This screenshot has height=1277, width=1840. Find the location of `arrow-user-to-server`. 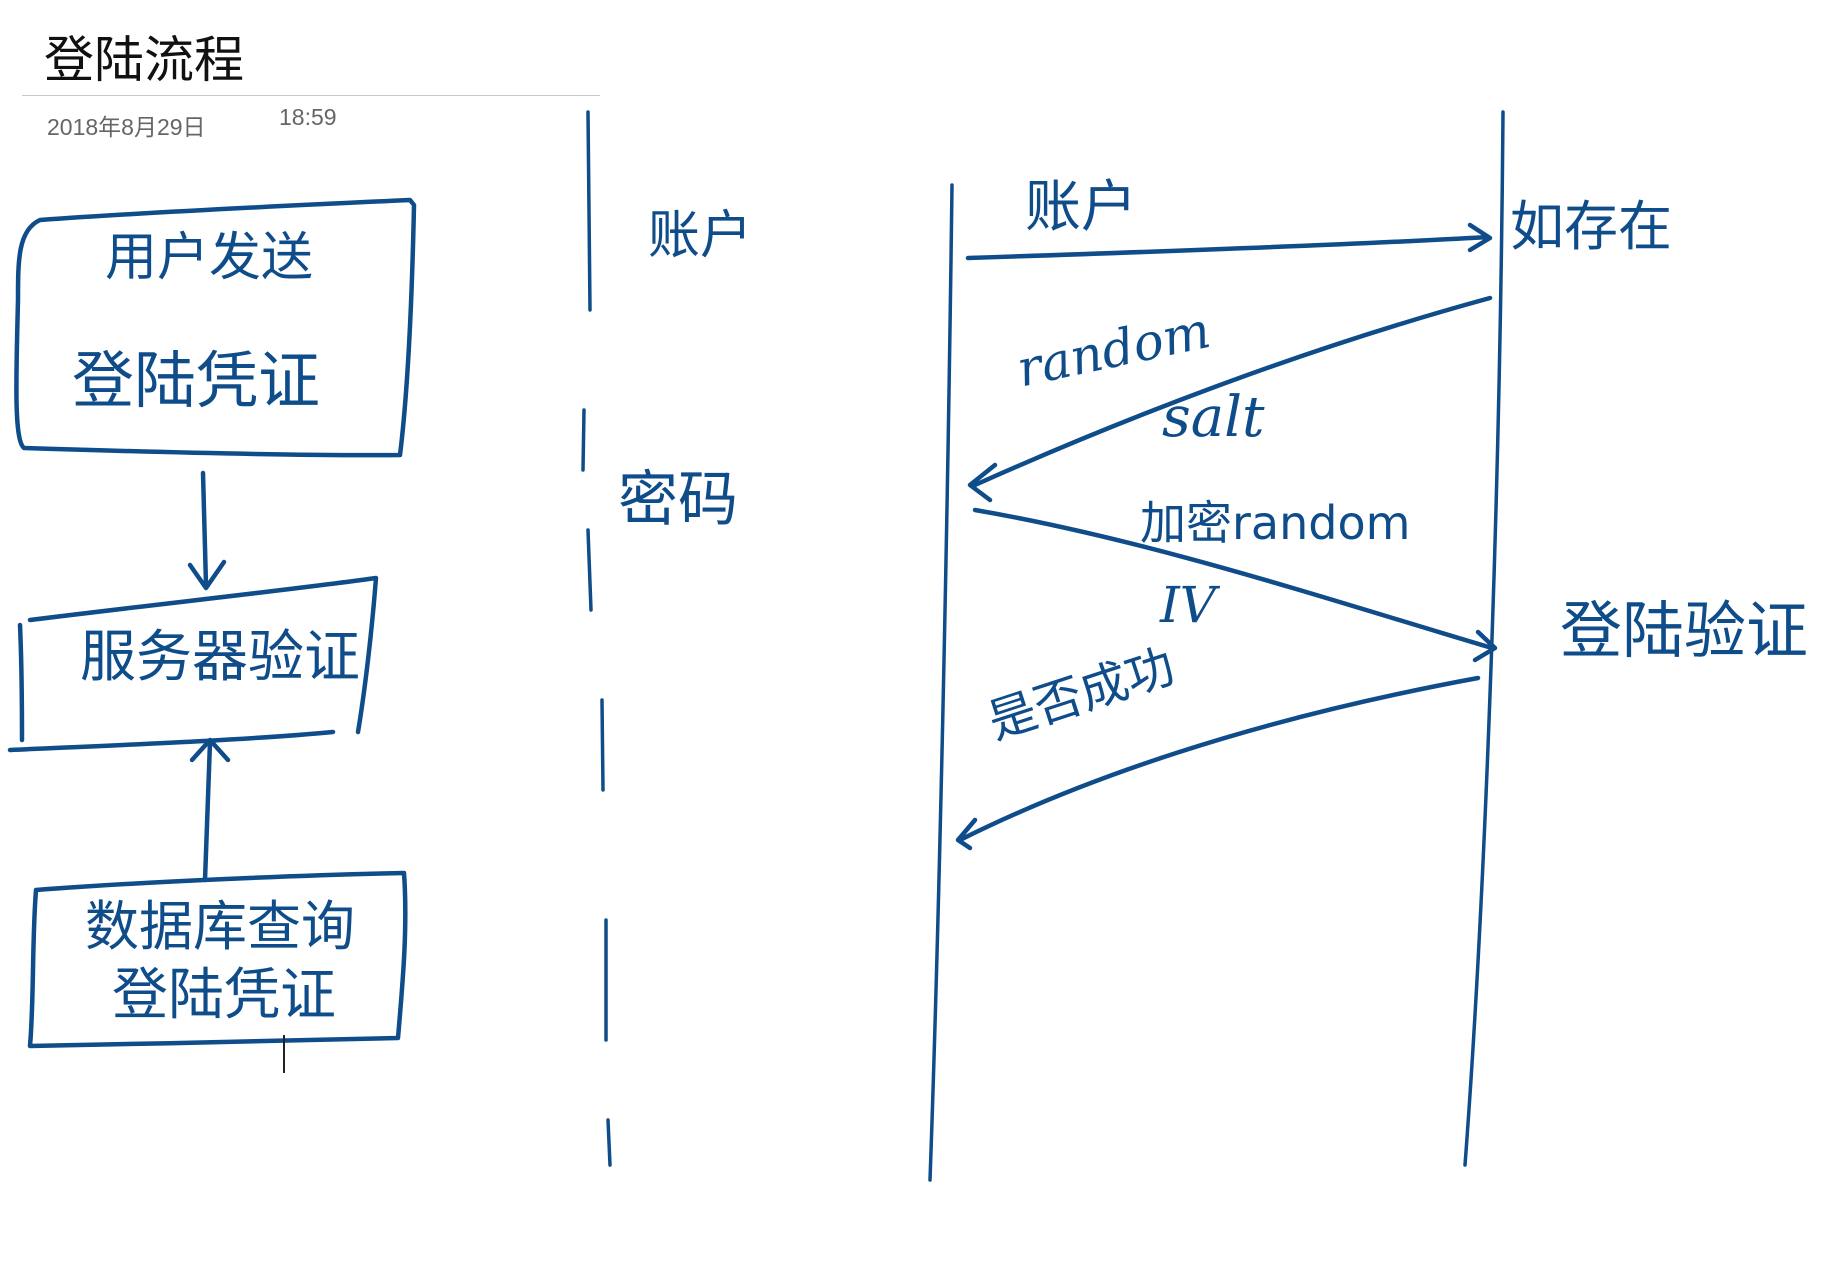

arrow-user-to-server is located at coordinates (207, 530).